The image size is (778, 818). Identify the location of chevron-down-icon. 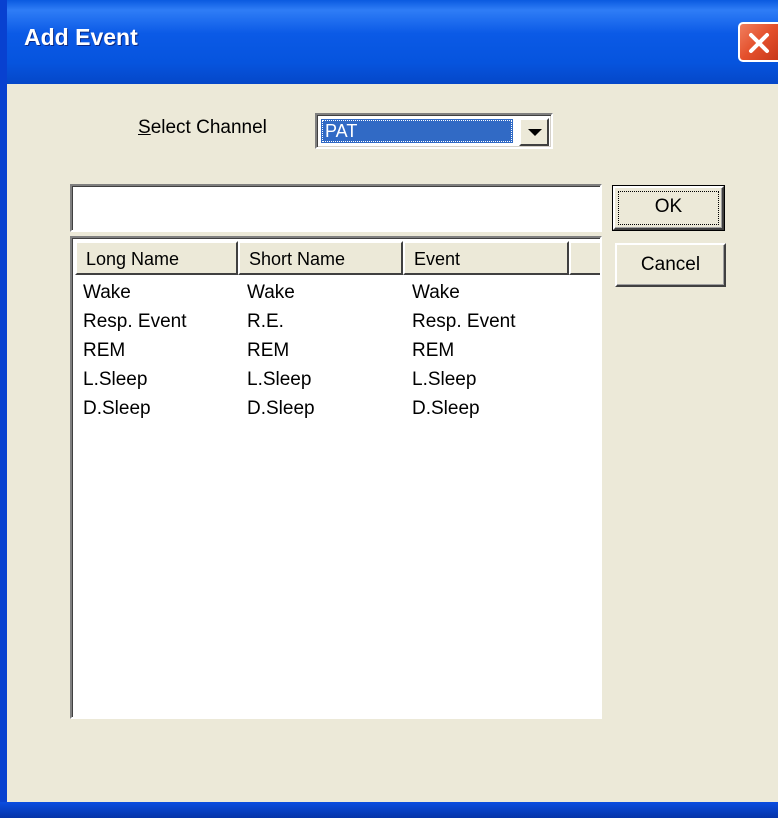
(535, 132).